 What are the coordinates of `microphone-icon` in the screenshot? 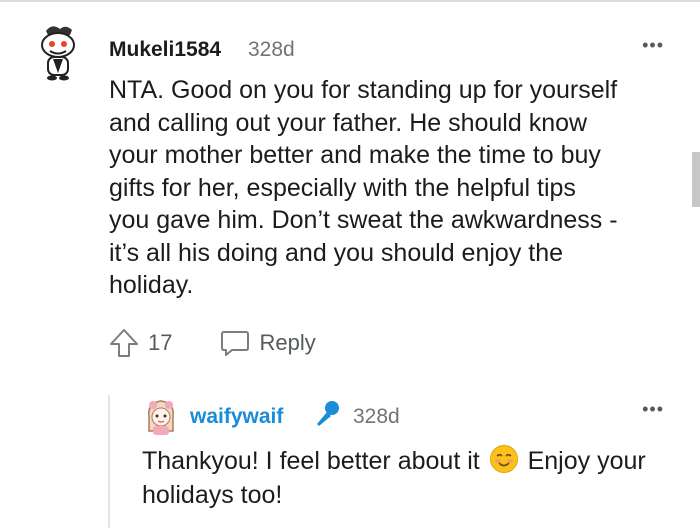 It's located at (328, 413).